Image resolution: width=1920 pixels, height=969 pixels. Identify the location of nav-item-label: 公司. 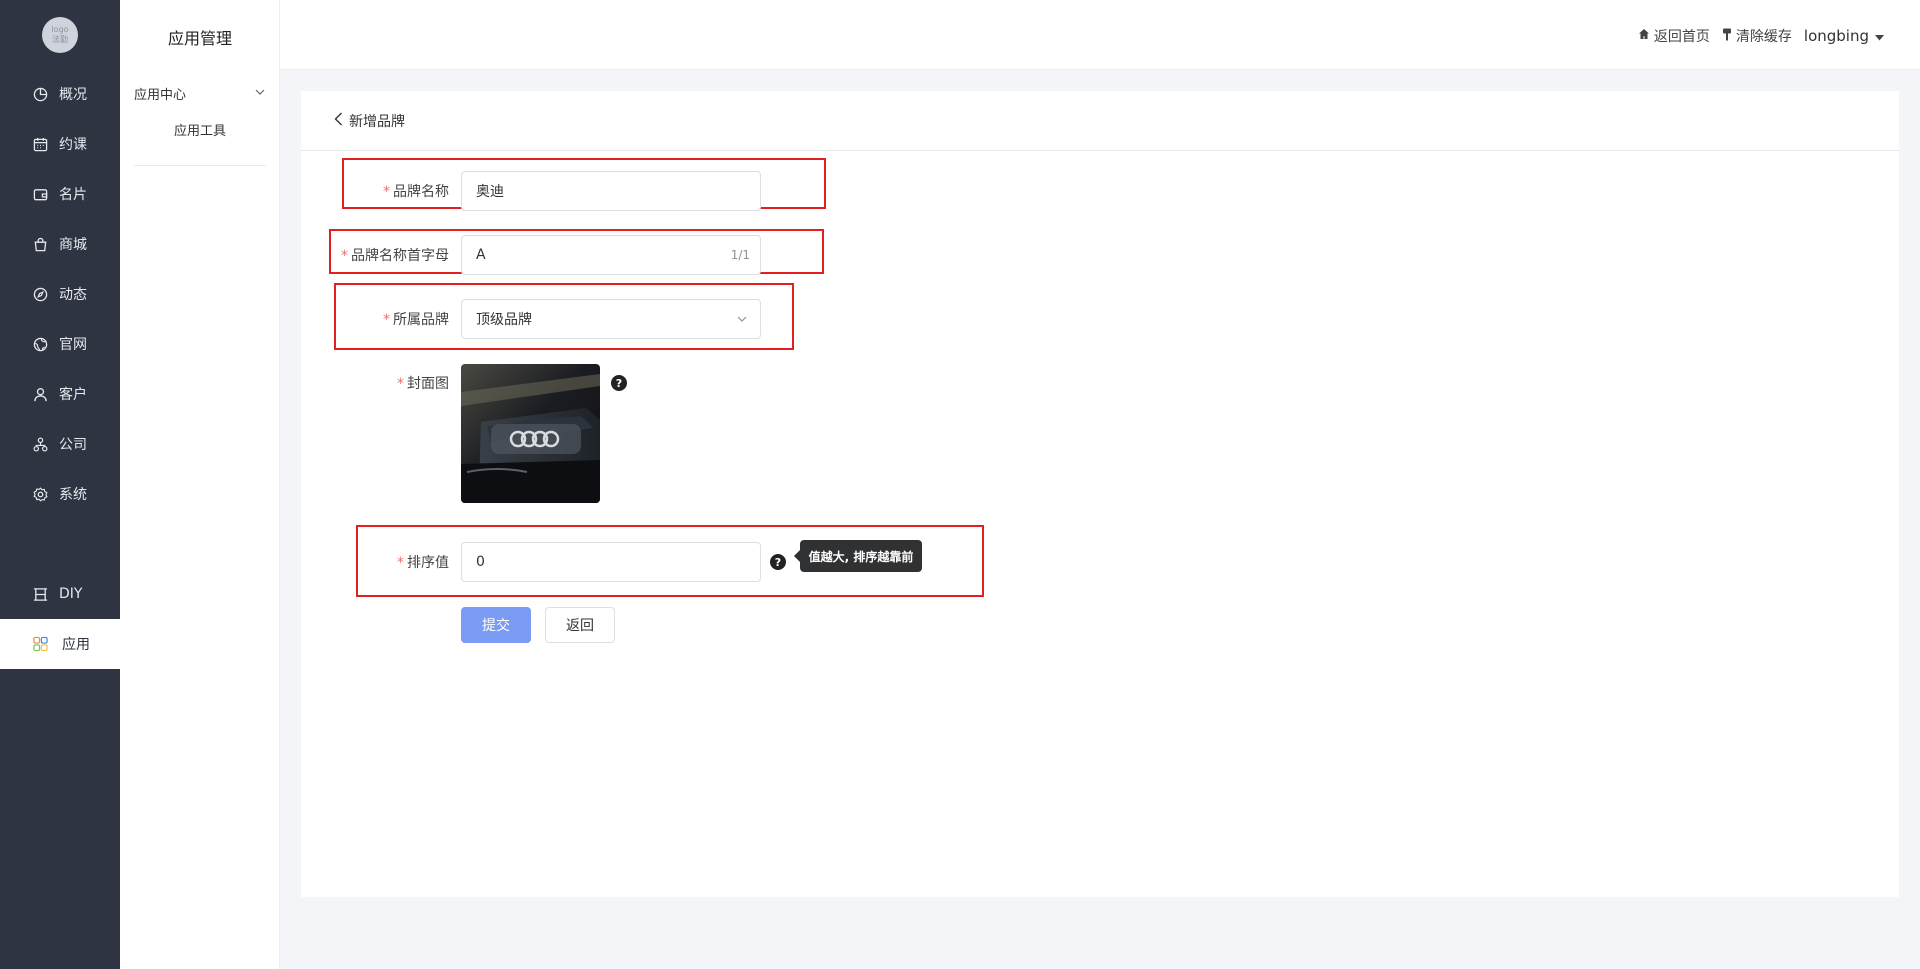
(73, 445).